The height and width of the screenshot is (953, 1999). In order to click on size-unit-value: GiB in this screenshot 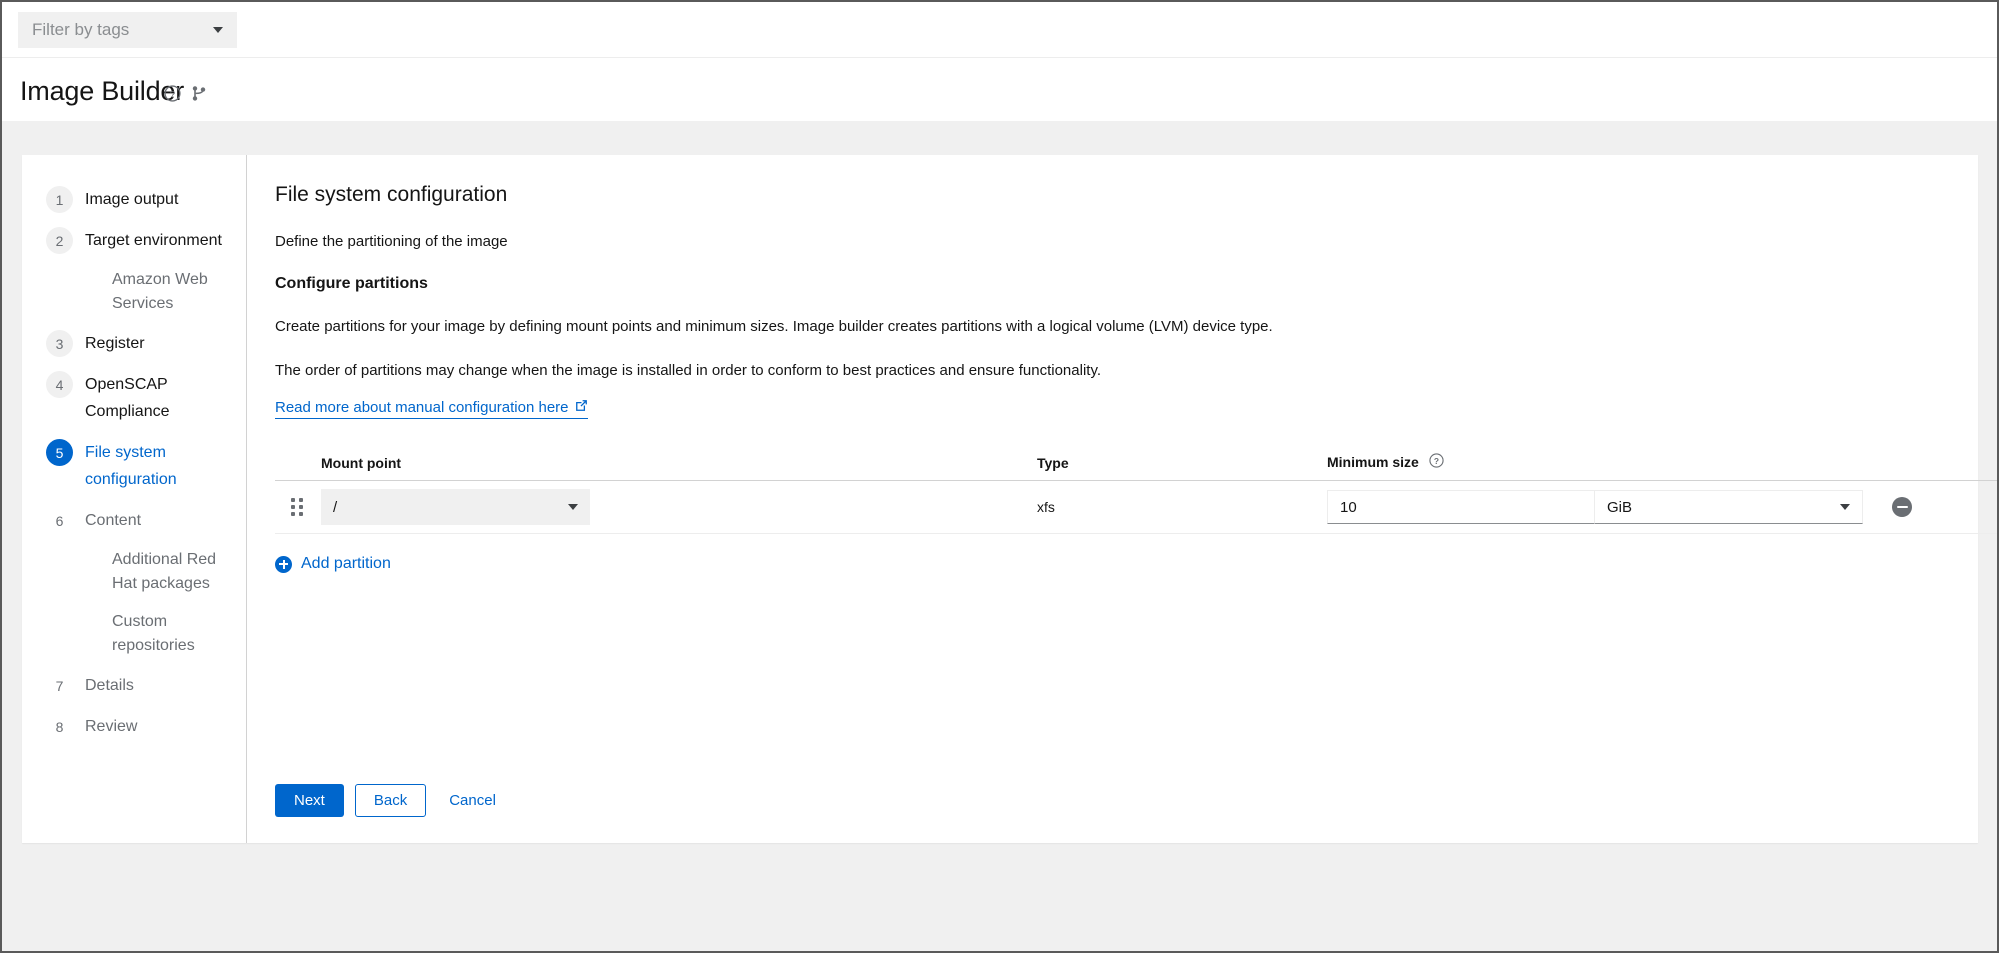, I will do `click(1620, 507)`.